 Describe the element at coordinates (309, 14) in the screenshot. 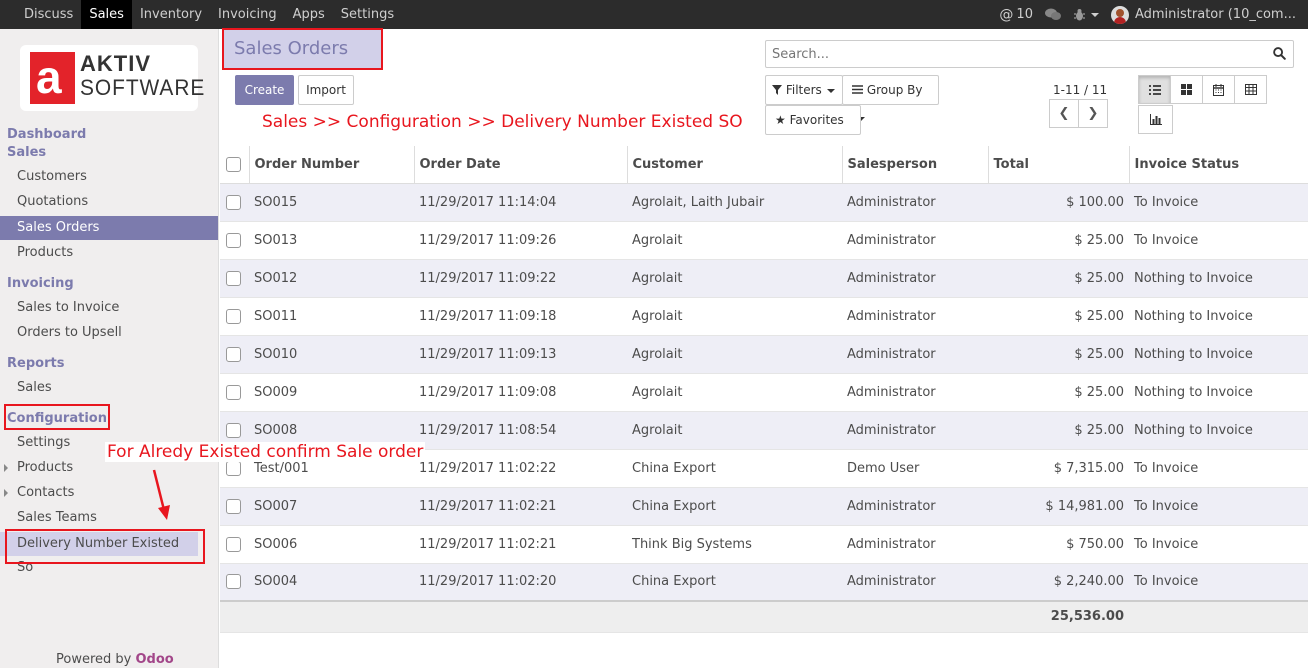

I see `menu-apps: Apps` at that location.